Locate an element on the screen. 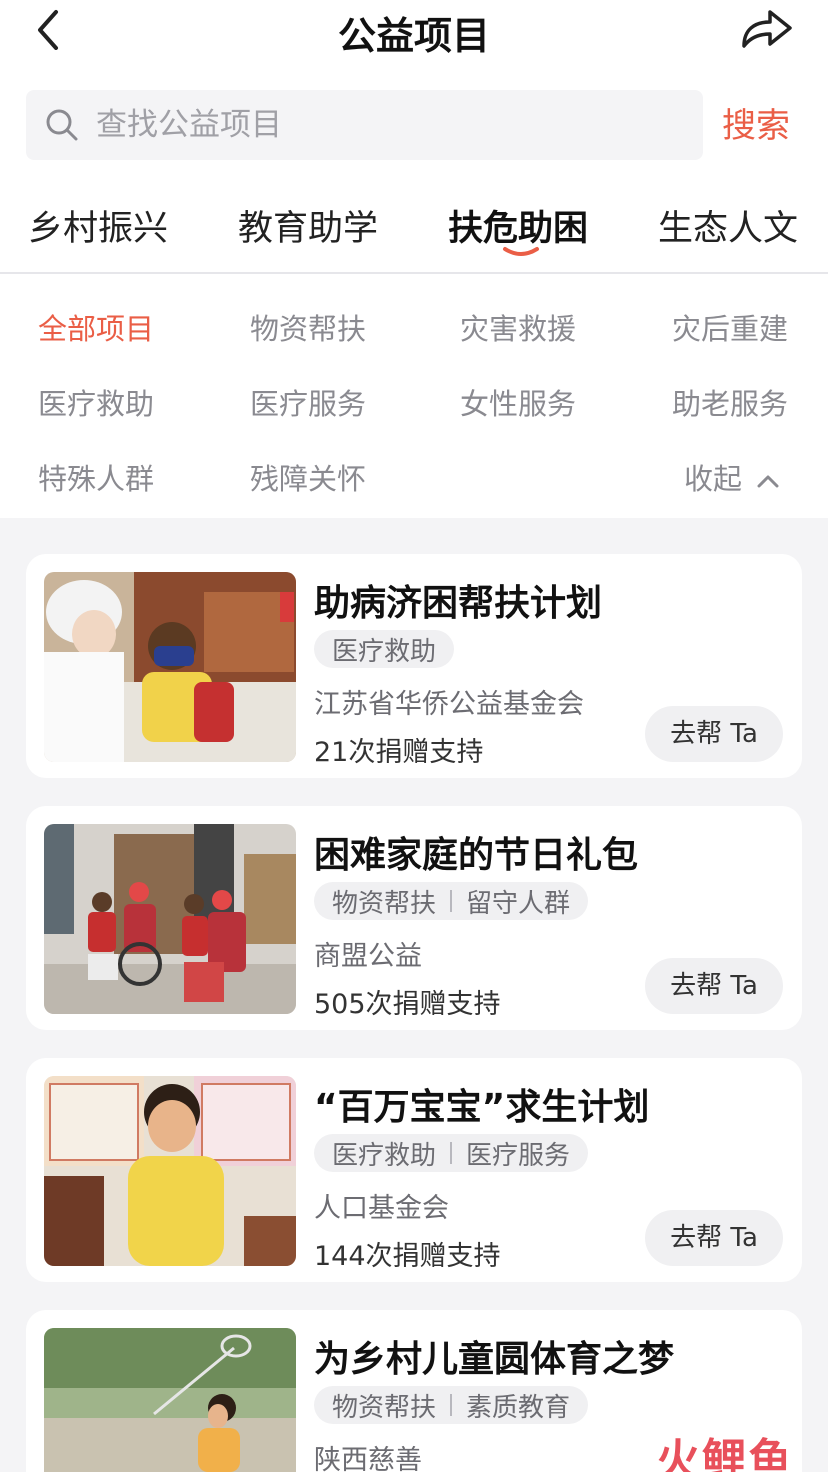 This screenshot has width=828, height=1472. chip-all-projects: 全部项目 is located at coordinates (96, 327).